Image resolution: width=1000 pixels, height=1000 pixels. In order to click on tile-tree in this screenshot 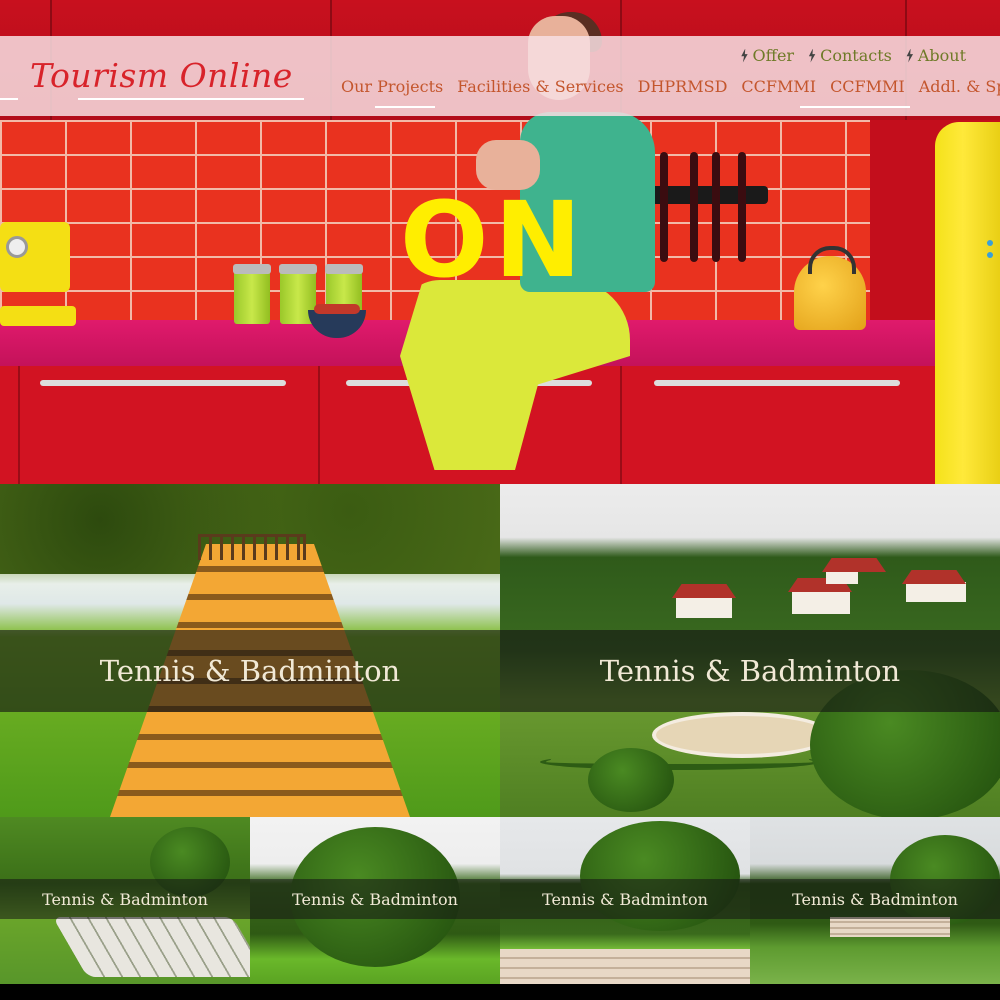, I will do `click(631, 780)`.